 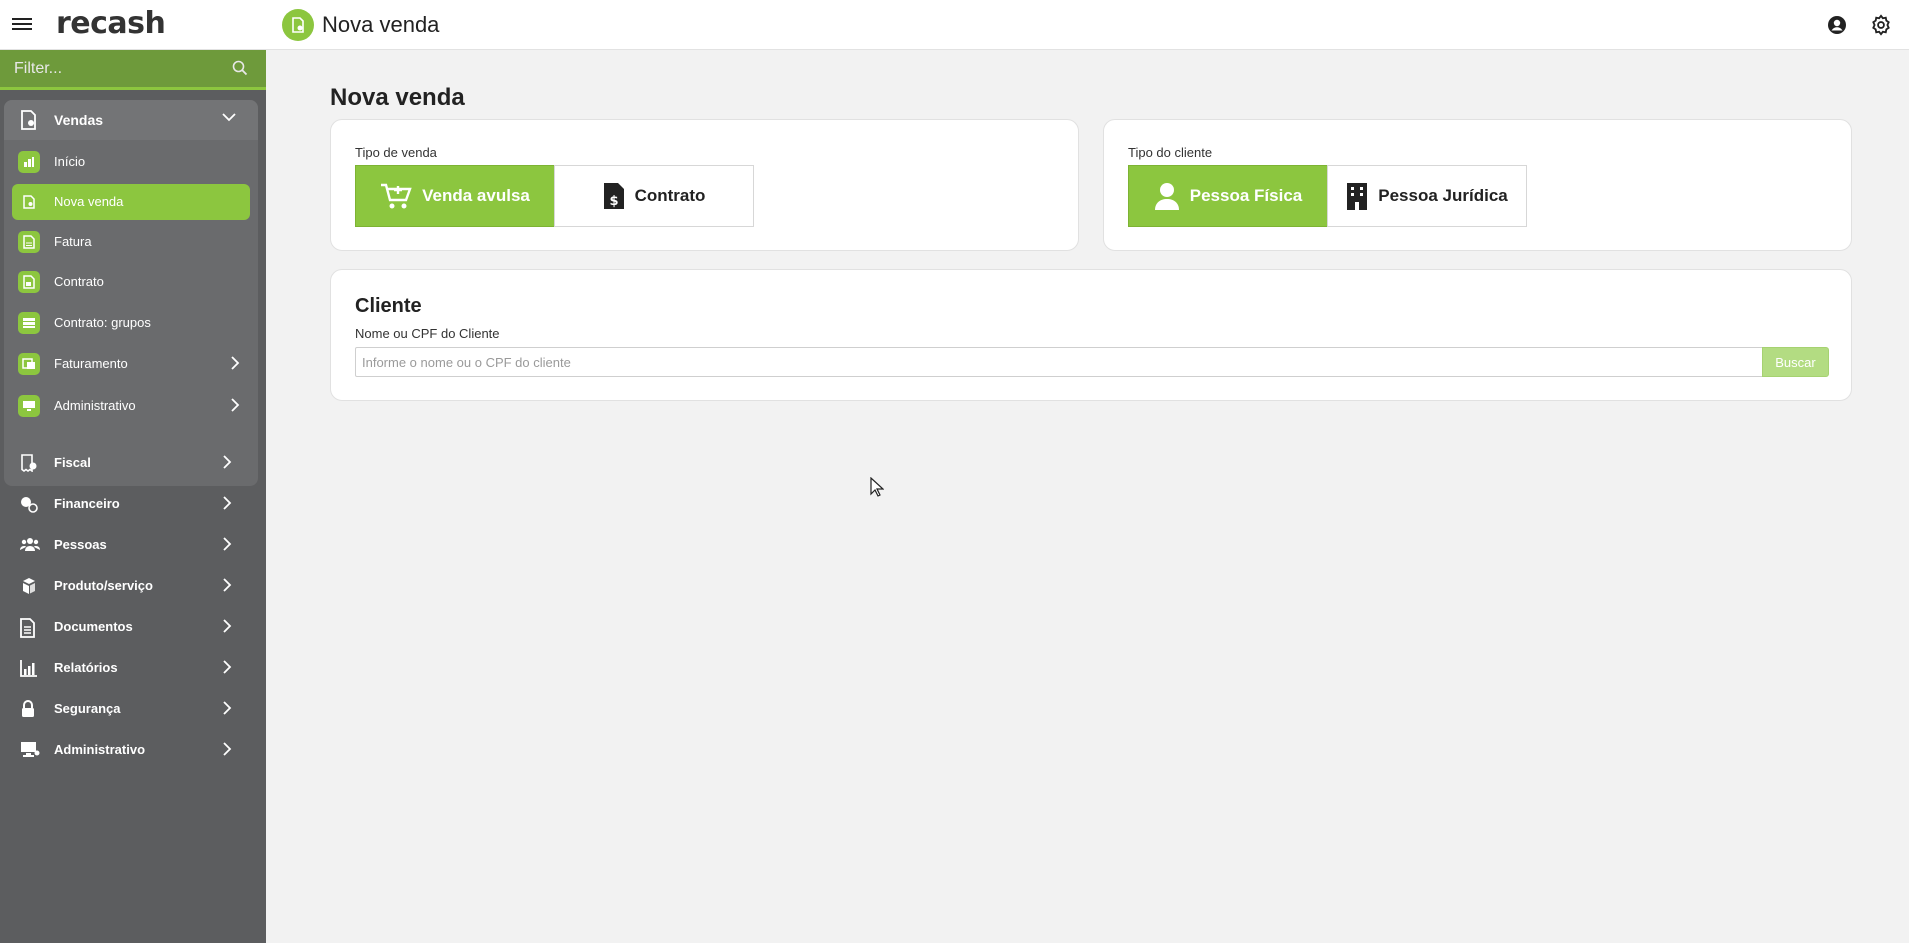 I want to click on sidebar-item-seguranca: Segurança, so click(x=133, y=709).